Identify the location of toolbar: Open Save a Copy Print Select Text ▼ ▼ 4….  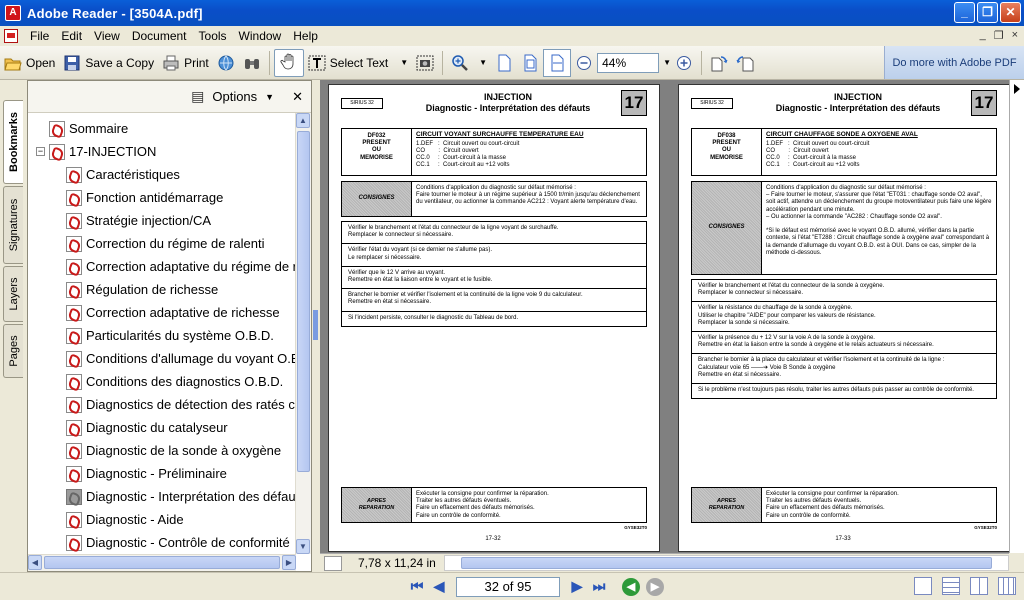
(512, 63).